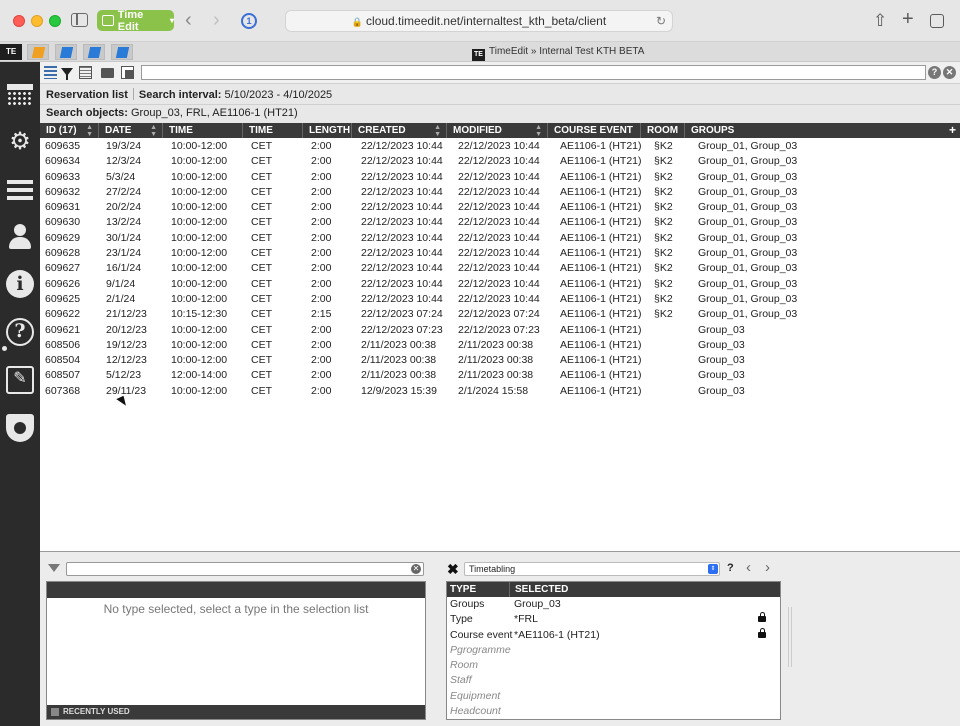 Image resolution: width=960 pixels, height=726 pixels. What do you see at coordinates (790, 637) in the screenshot?
I see `panel-splitter` at bounding box center [790, 637].